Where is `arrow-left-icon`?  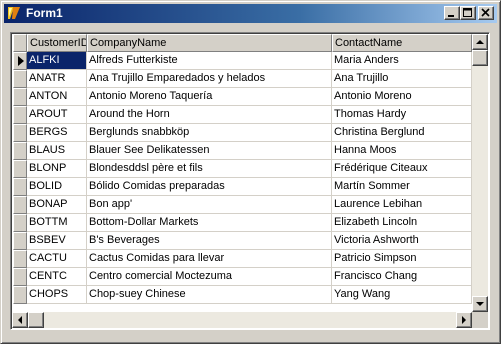
arrow-left-icon is located at coordinates (20, 320).